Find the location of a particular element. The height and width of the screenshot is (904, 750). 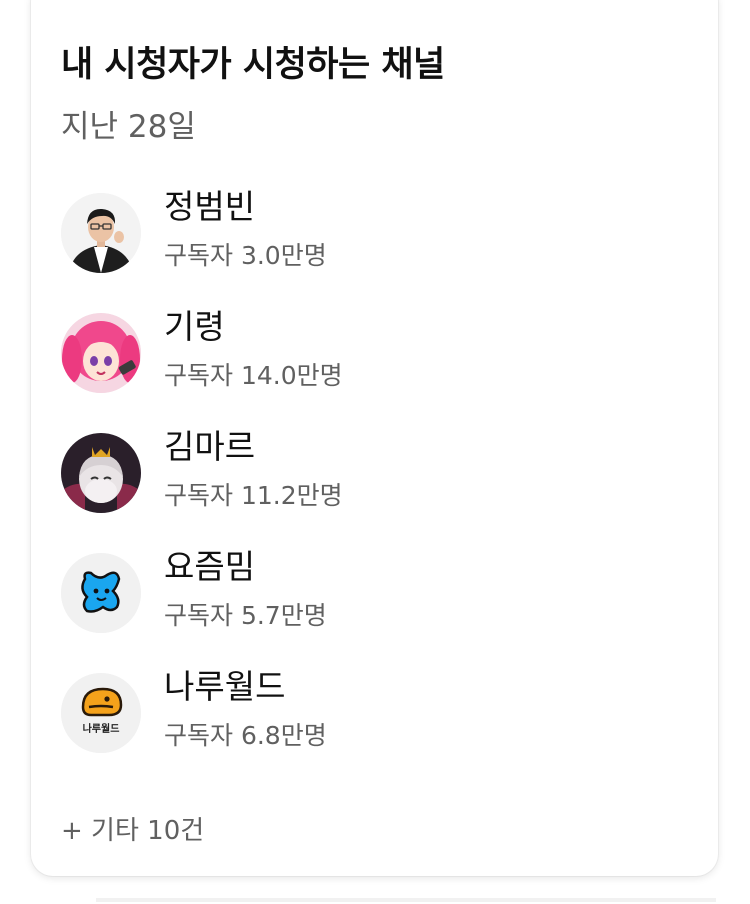

channel-name: 김마르 is located at coordinates (210, 446).